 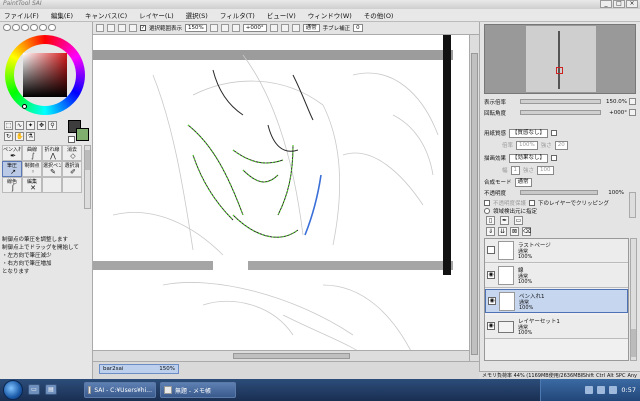 What do you see at coordinates (554, 133) in the screenshot?
I see `paper-texture-toggle` at bounding box center [554, 133].